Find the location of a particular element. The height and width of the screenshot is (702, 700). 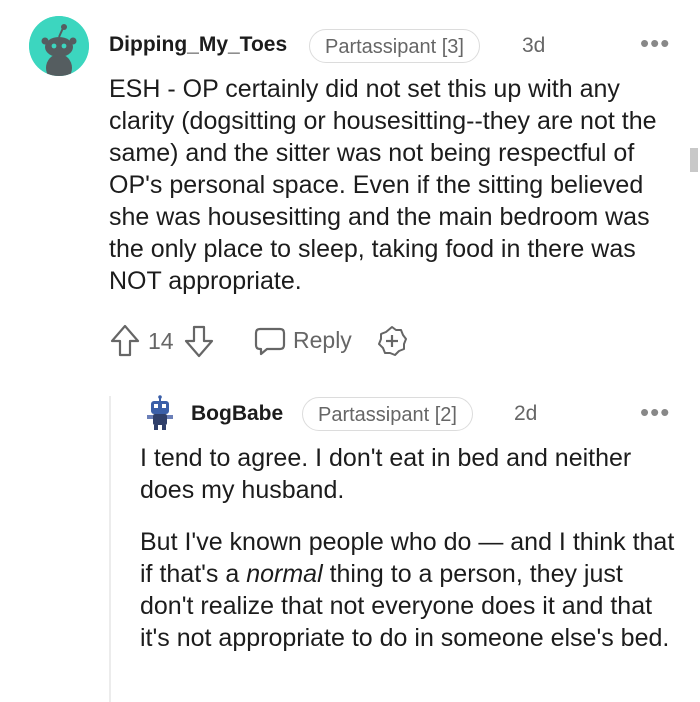

upvote-arrow-icon is located at coordinates (125, 340).